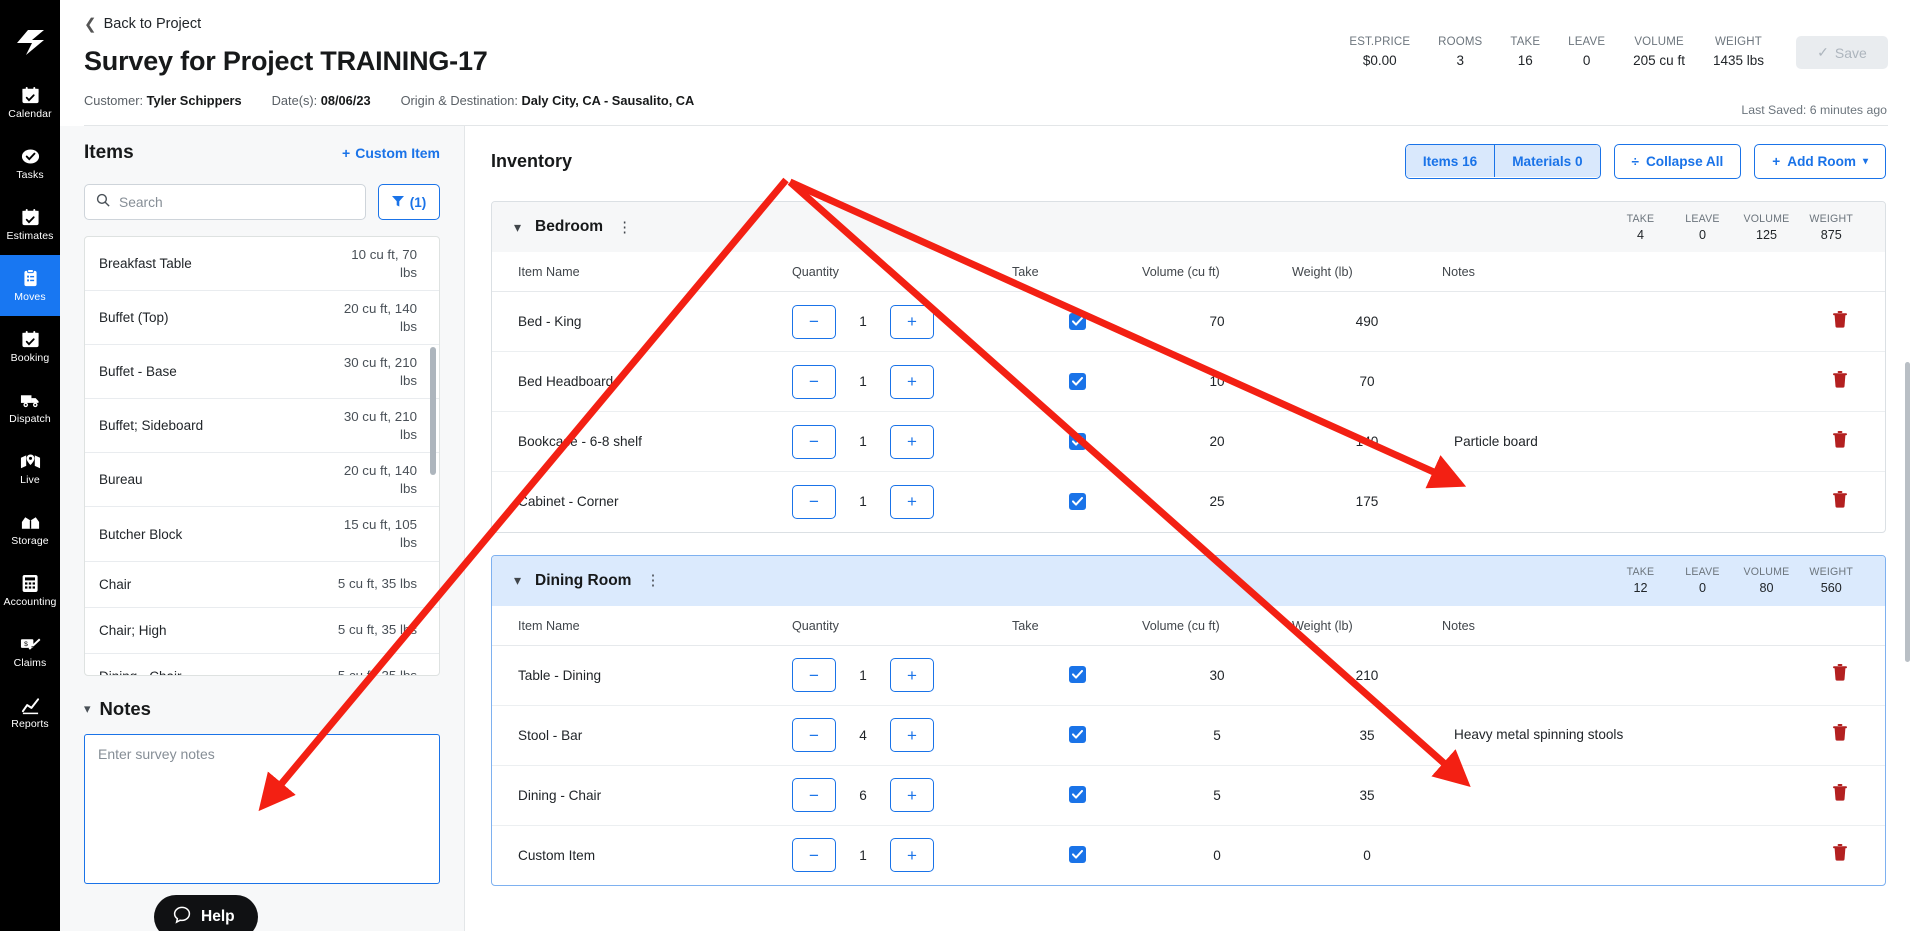  What do you see at coordinates (30, 43) in the screenshot?
I see `app-logo` at bounding box center [30, 43].